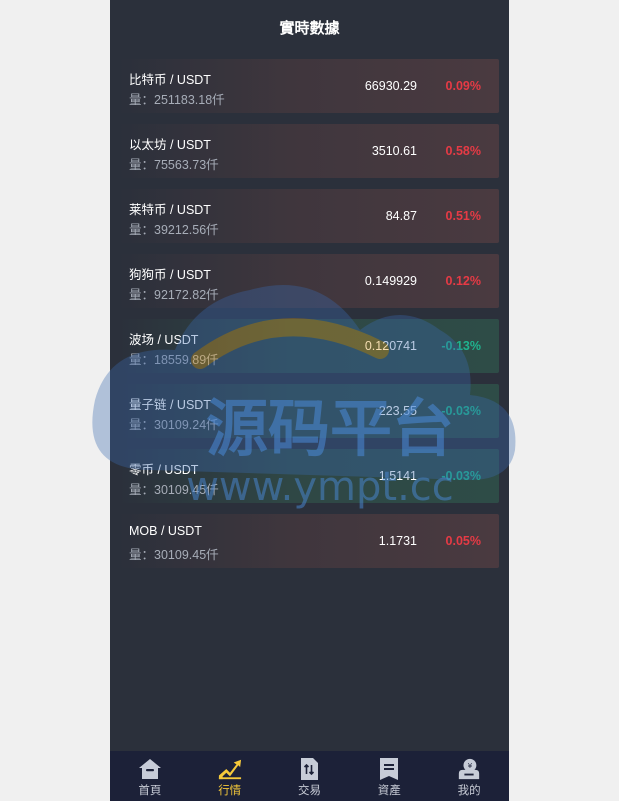 This screenshot has height=801, width=619. What do you see at coordinates (463, 151) in the screenshot?
I see `market-change: 0.58%` at bounding box center [463, 151].